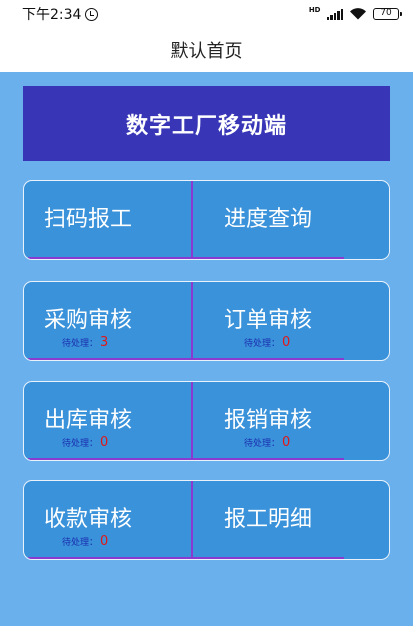 The image size is (413, 626). I want to click on menu-label: 报销审核, so click(268, 420).